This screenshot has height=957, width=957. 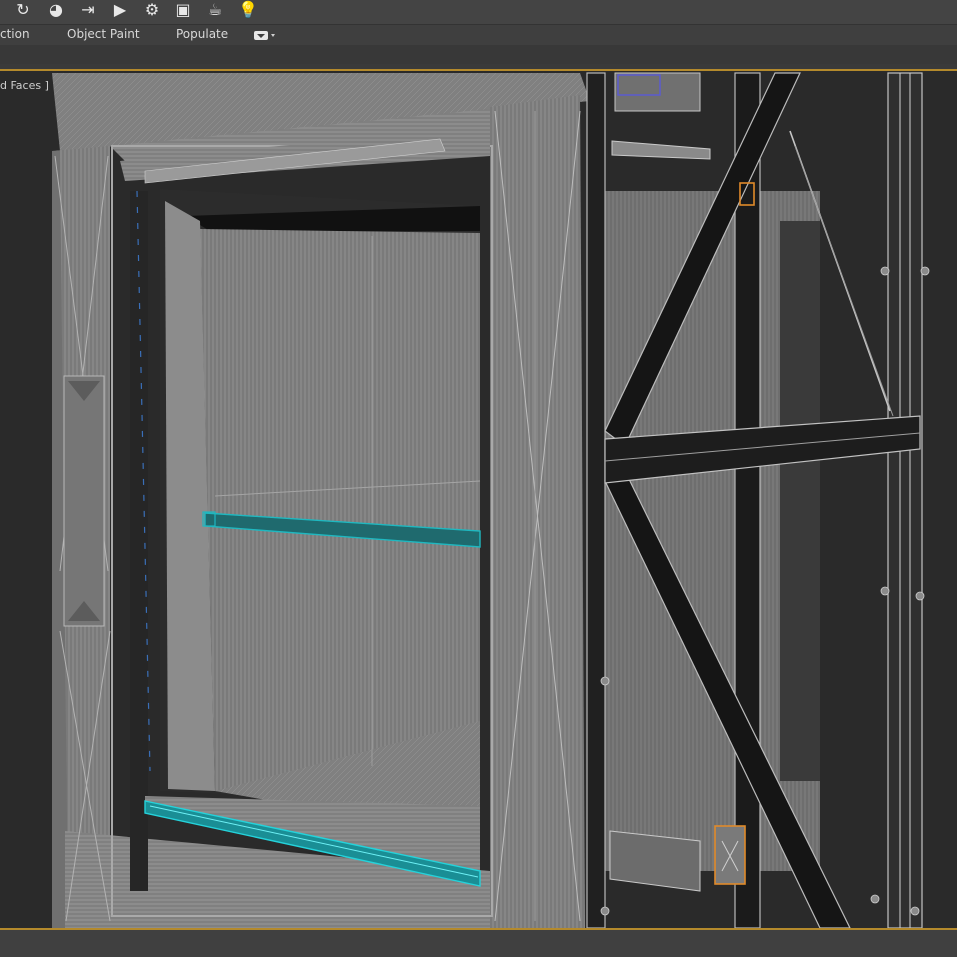 What do you see at coordinates (23, 11) in the screenshot?
I see `rotate-icon: ↻` at bounding box center [23, 11].